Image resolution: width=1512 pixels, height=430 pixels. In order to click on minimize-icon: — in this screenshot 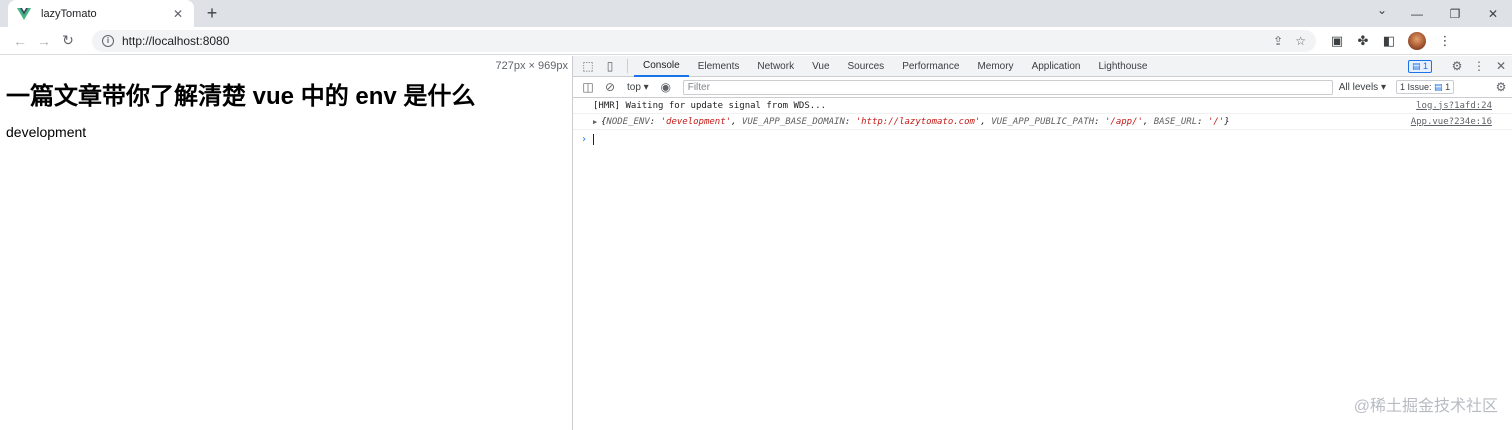, I will do `click(1417, 14)`.